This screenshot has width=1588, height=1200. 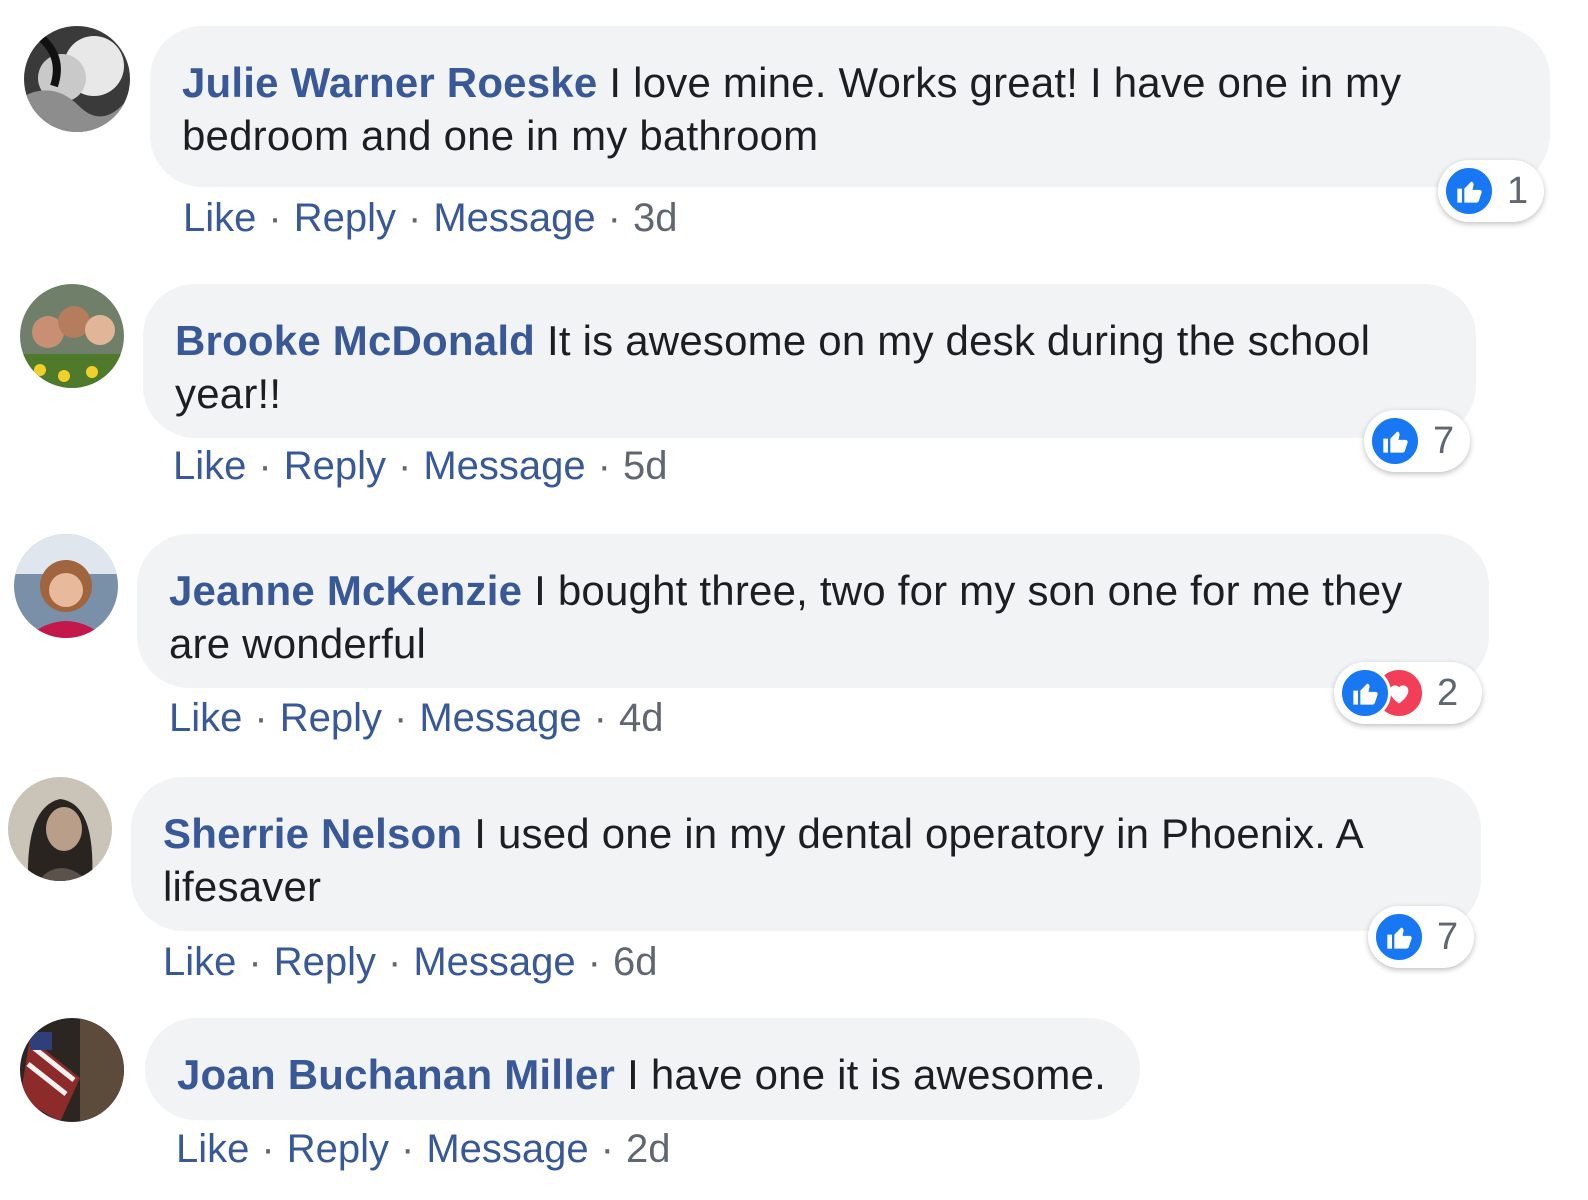 What do you see at coordinates (1448, 692) in the screenshot?
I see `reaction-count: 2` at bounding box center [1448, 692].